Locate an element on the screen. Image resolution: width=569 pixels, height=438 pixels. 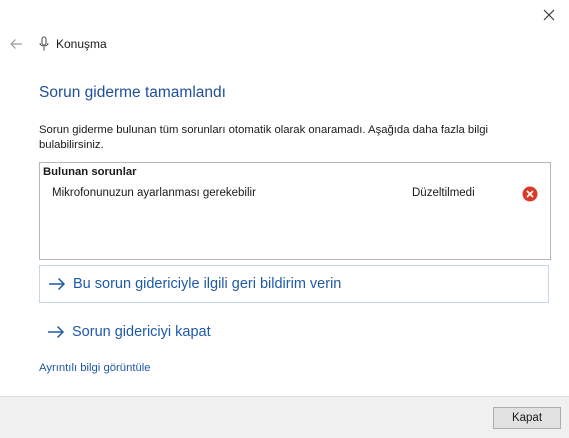
back-button is located at coordinates (16, 44).